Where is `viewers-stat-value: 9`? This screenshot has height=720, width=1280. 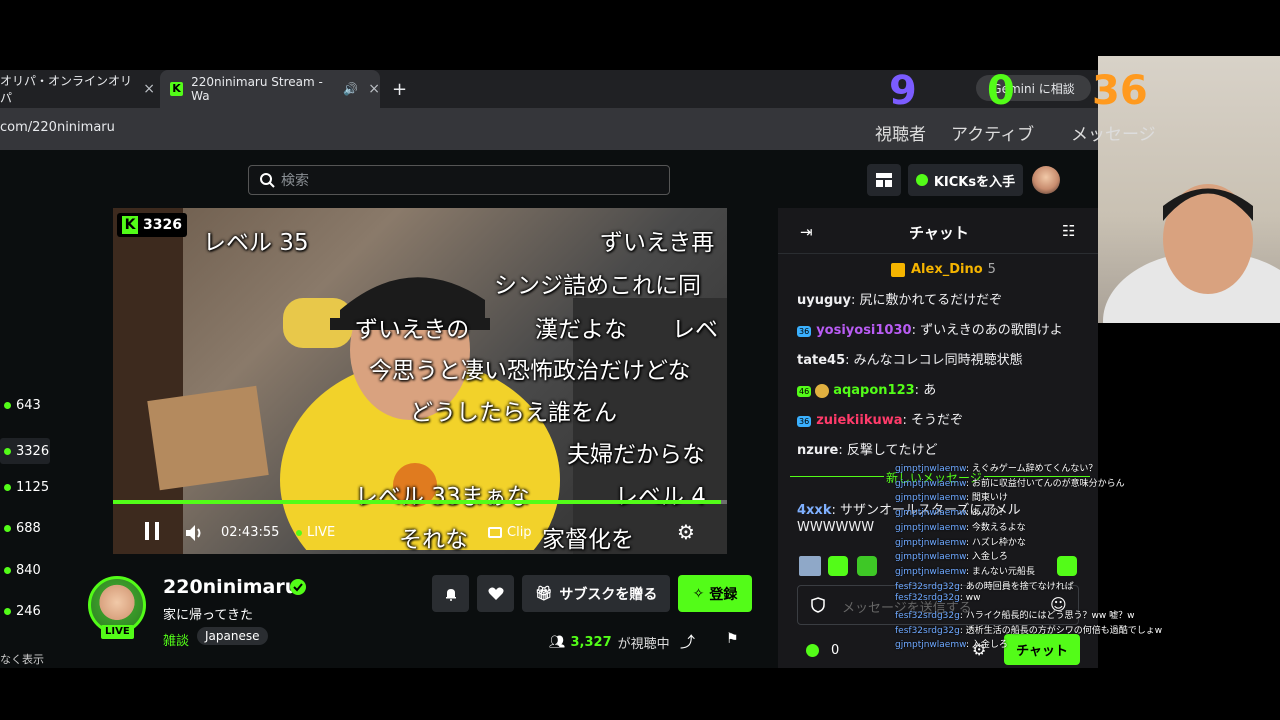 viewers-stat-value: 9 is located at coordinates (903, 91).